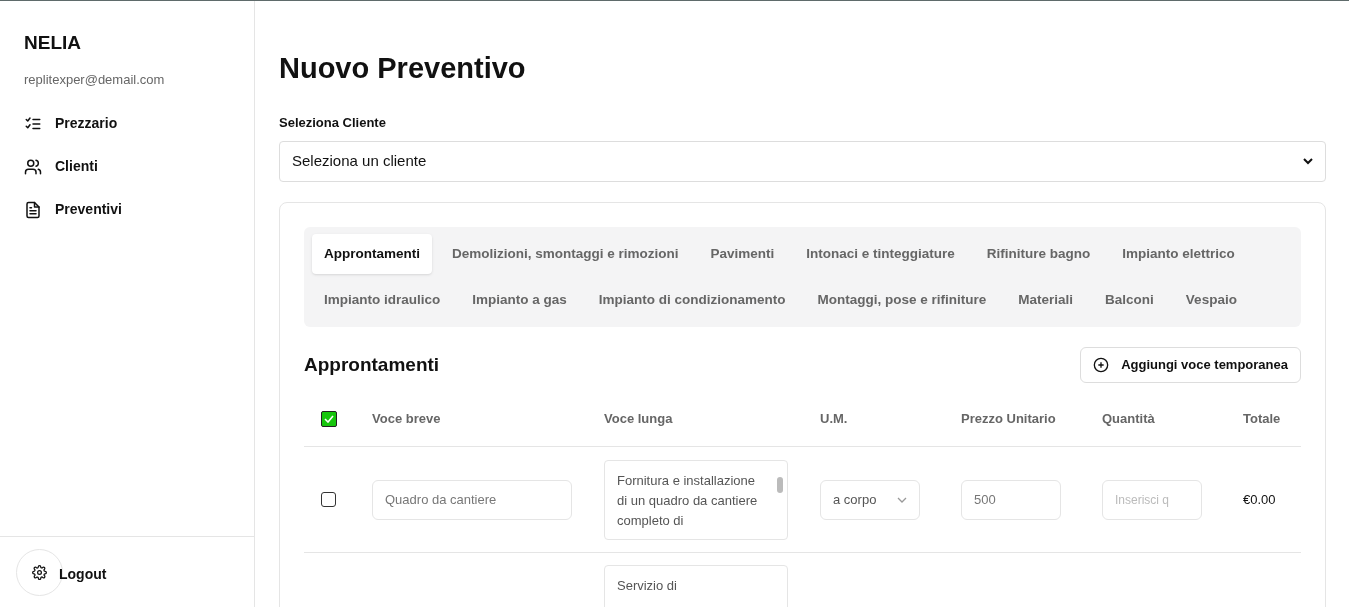  Describe the element at coordinates (802, 161) in the screenshot. I see `client-select: Seleziona un cliente` at that location.